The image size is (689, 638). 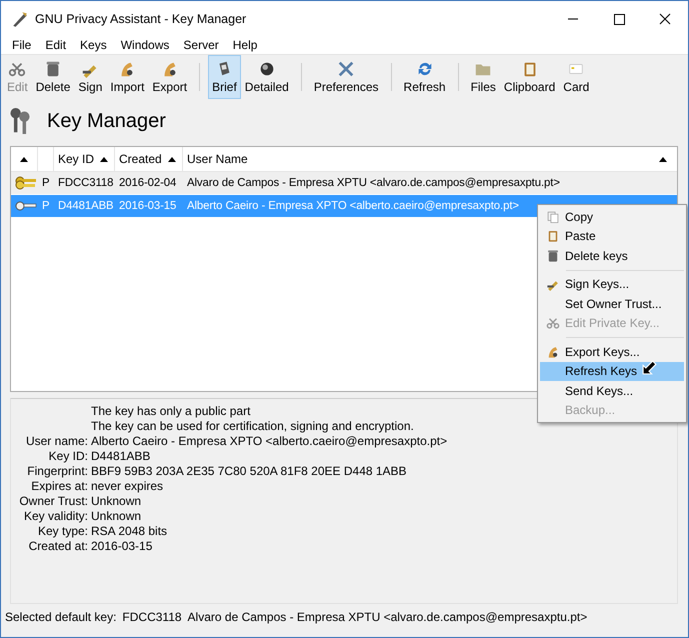 What do you see at coordinates (373, 183) in the screenshot?
I see `table-cell-text: Alvaro de Campos - Empresa XPTU <alvaro.de.campos@empresaxptu.pt>` at bounding box center [373, 183].